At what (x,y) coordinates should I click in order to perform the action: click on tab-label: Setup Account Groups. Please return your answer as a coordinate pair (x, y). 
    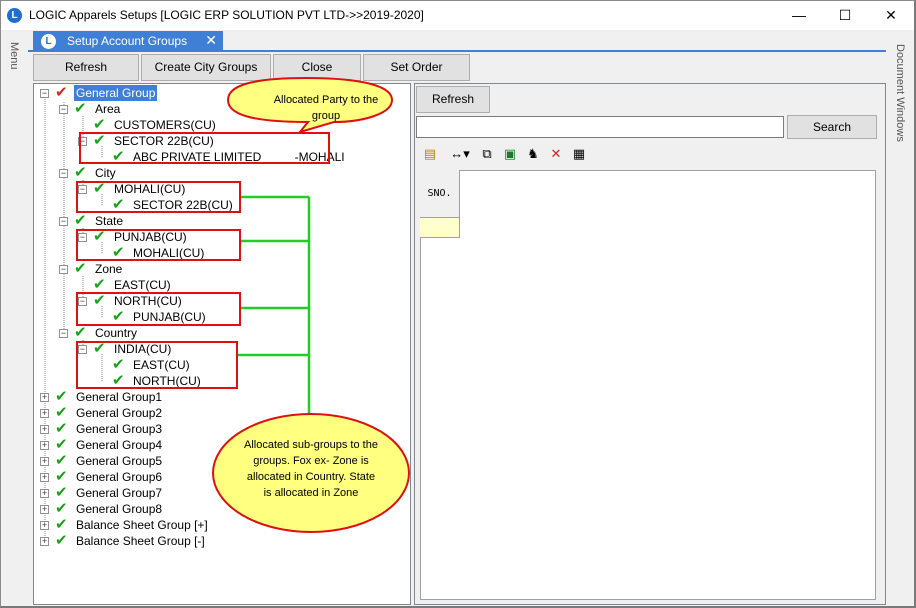
    Looking at the image, I should click on (127, 41).